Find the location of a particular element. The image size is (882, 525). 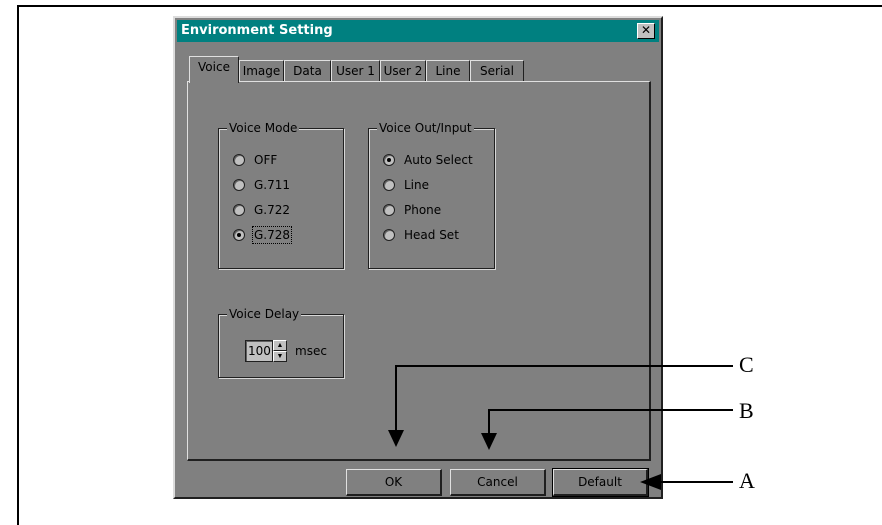

callout-c-line is located at coordinates (564, 366).